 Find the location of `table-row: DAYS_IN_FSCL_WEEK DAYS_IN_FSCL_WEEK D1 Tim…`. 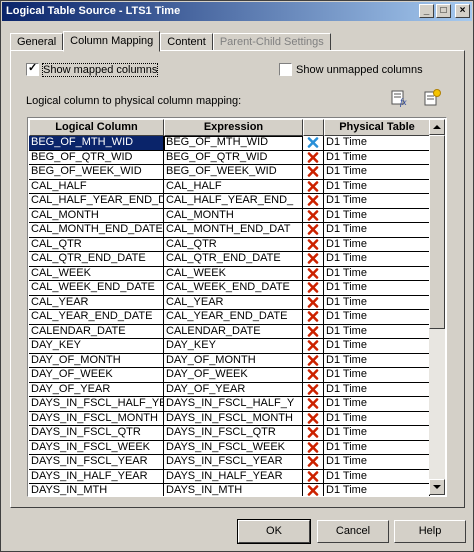

table-row: DAYS_IN_FSCL_WEEK DAYS_IN_FSCL_WEEK D1 Tim… is located at coordinates (229, 447).